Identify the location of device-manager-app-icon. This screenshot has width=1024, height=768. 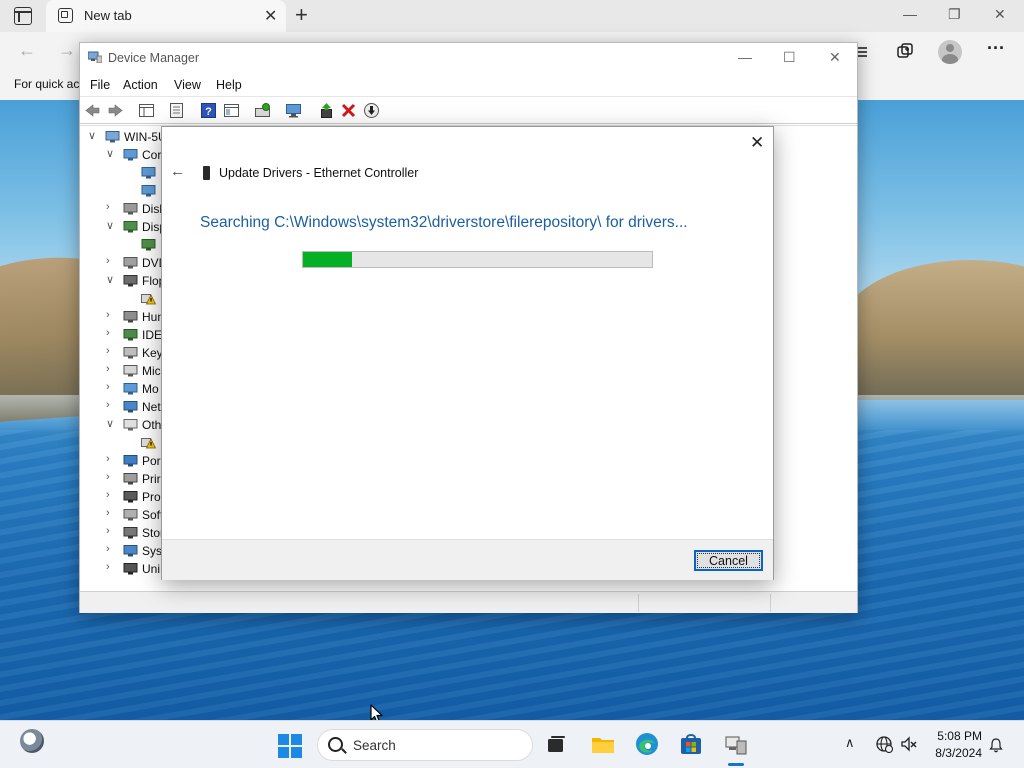
(95, 57).